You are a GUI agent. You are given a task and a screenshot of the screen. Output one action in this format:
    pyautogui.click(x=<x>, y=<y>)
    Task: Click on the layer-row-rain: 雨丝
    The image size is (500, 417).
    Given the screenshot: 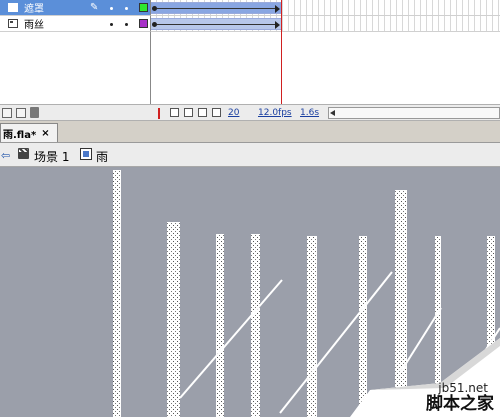 What is the action you would take?
    pyautogui.click(x=250, y=24)
    